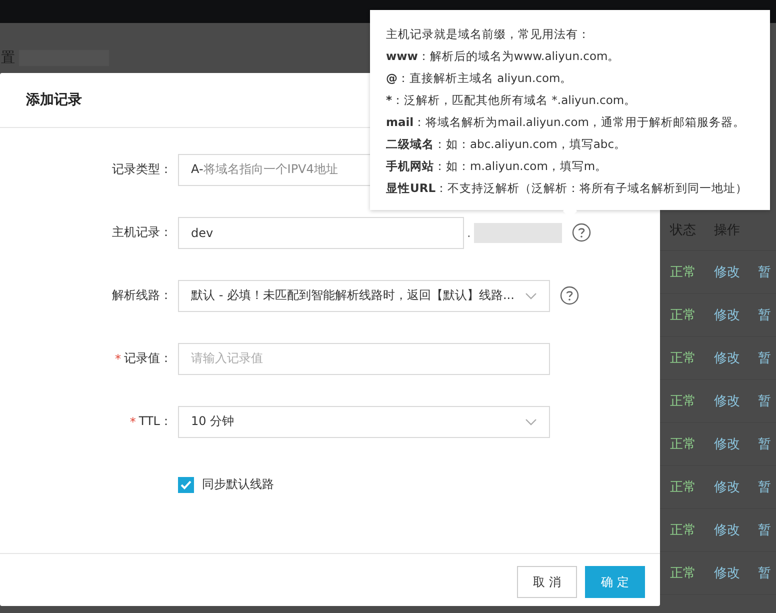  Describe the element at coordinates (321, 232) in the screenshot. I see `input-field: dev` at that location.